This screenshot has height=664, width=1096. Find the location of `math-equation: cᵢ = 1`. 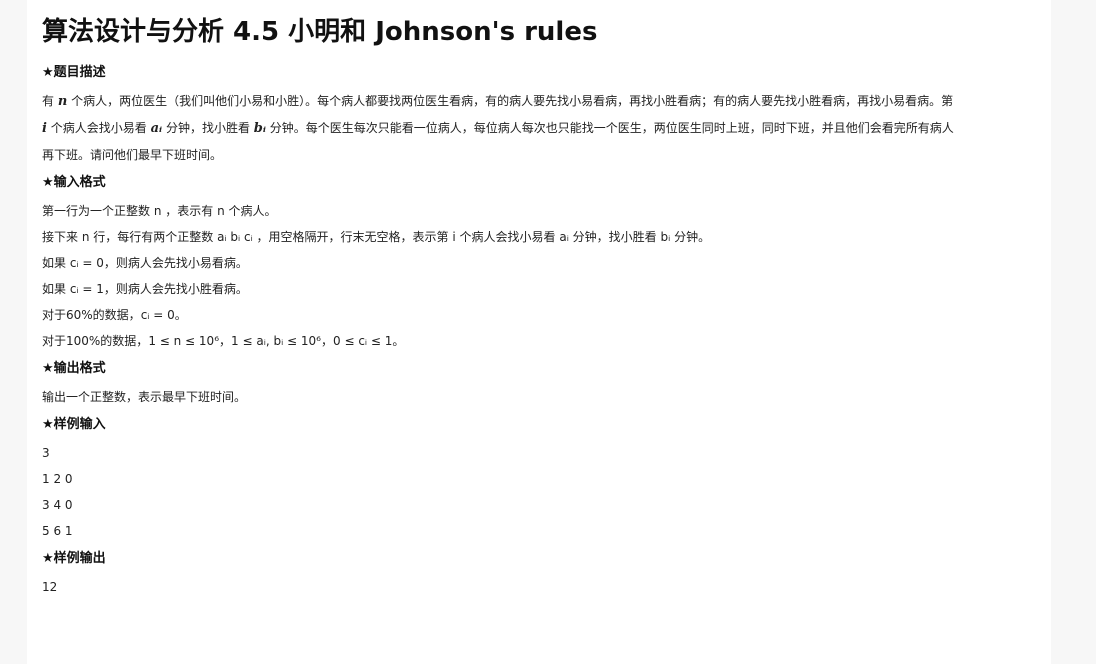

math-equation: cᵢ = 1 is located at coordinates (86, 289).